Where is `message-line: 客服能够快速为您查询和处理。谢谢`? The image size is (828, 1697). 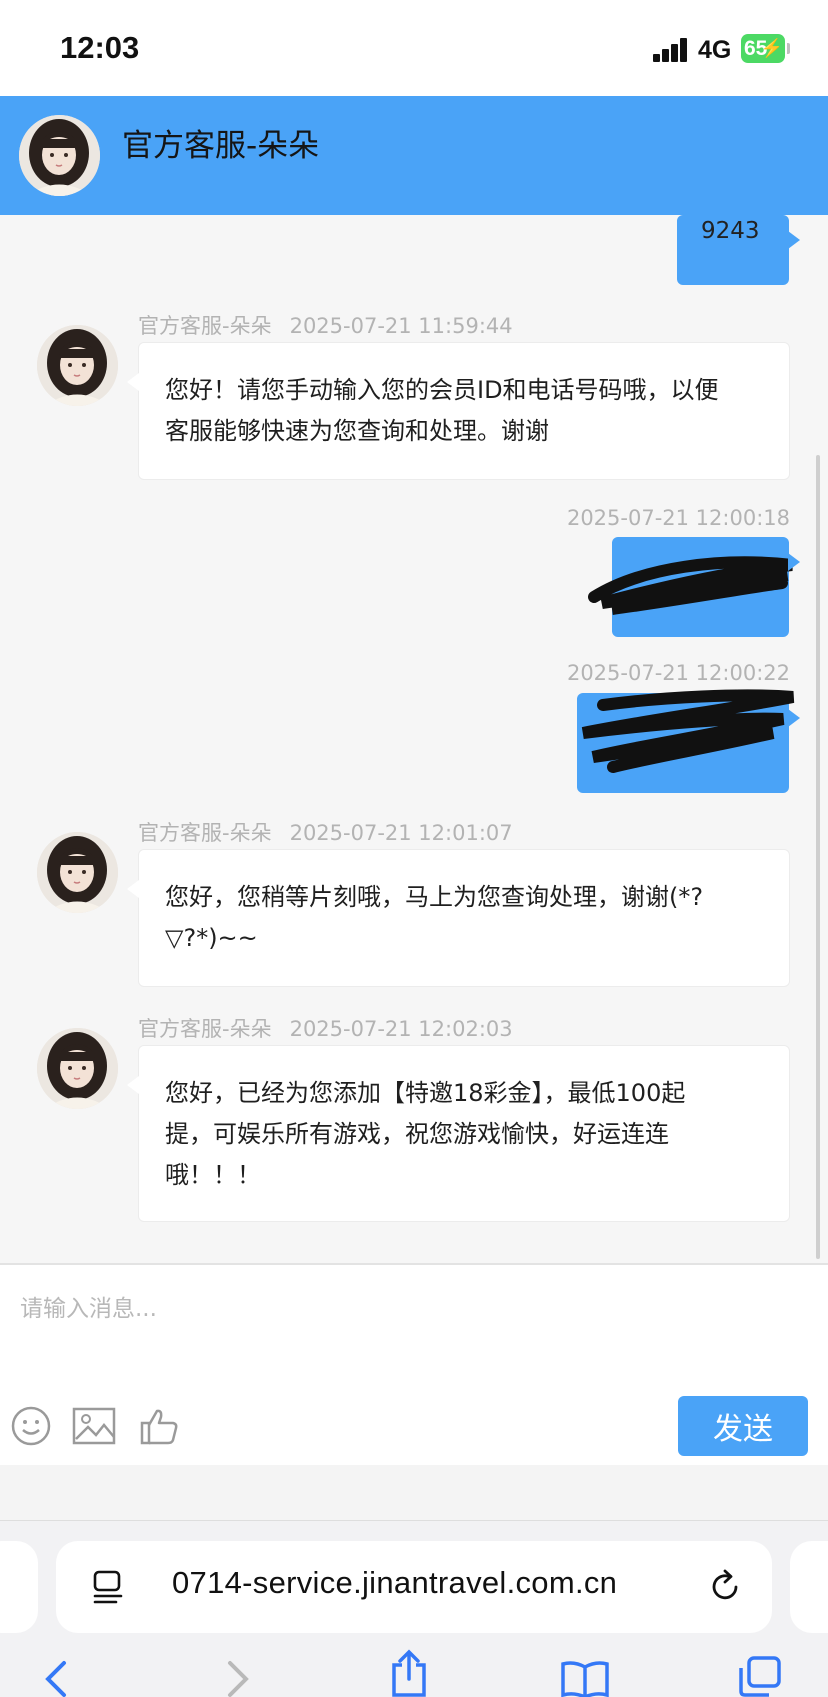 message-line: 客服能够快速为您查询和处理。谢谢 is located at coordinates (357, 431).